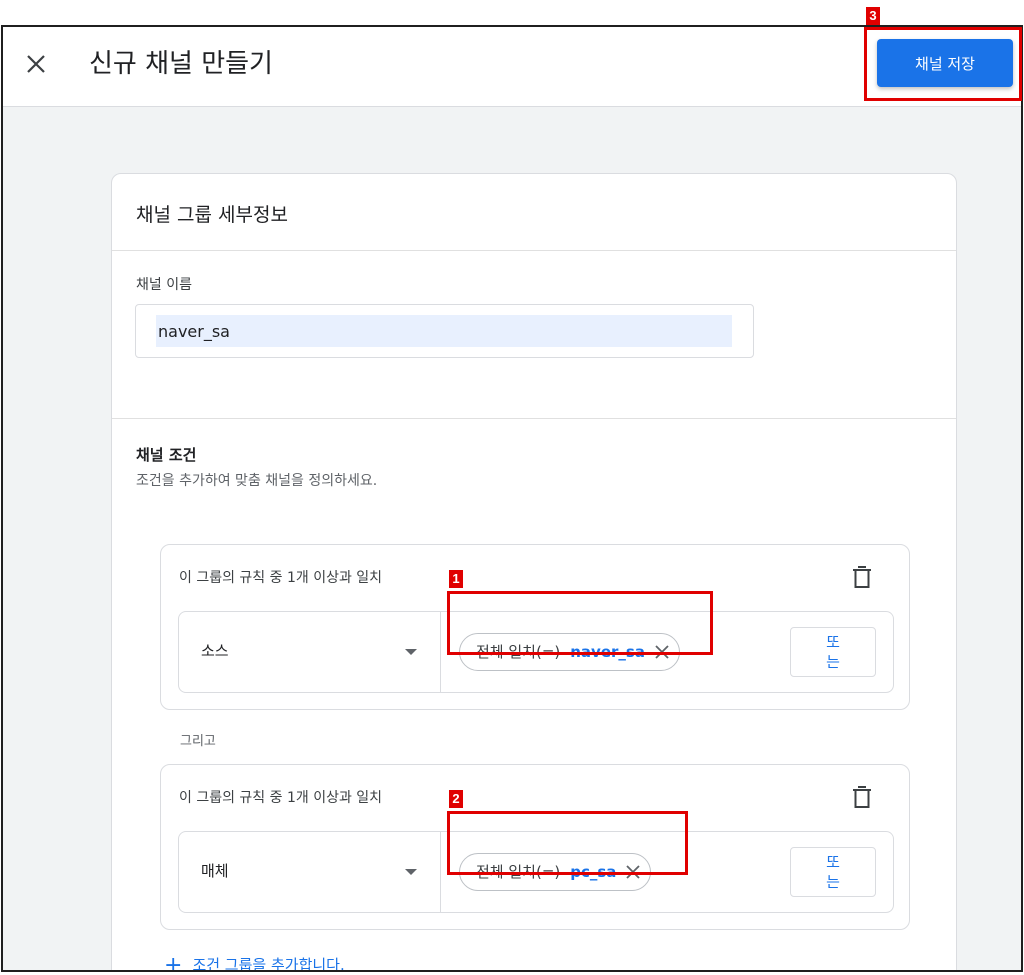 The image size is (1024, 975). Describe the element at coordinates (164, 285) in the screenshot. I see `channel-name-label: 채널 이름` at that location.